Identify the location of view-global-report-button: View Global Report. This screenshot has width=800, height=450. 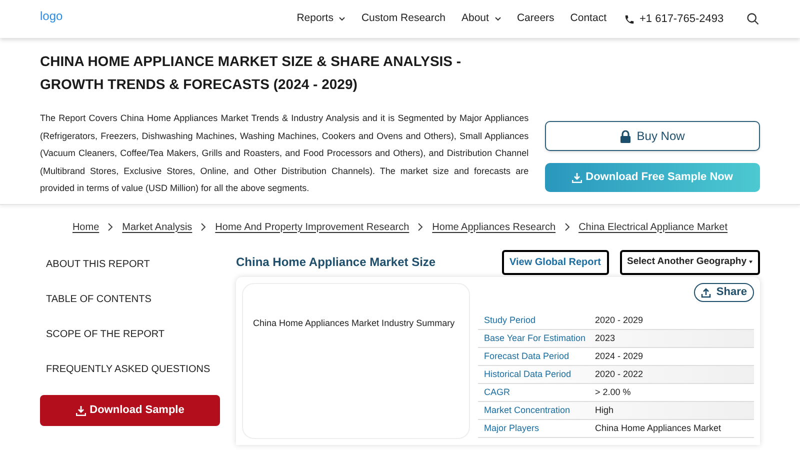
(555, 262).